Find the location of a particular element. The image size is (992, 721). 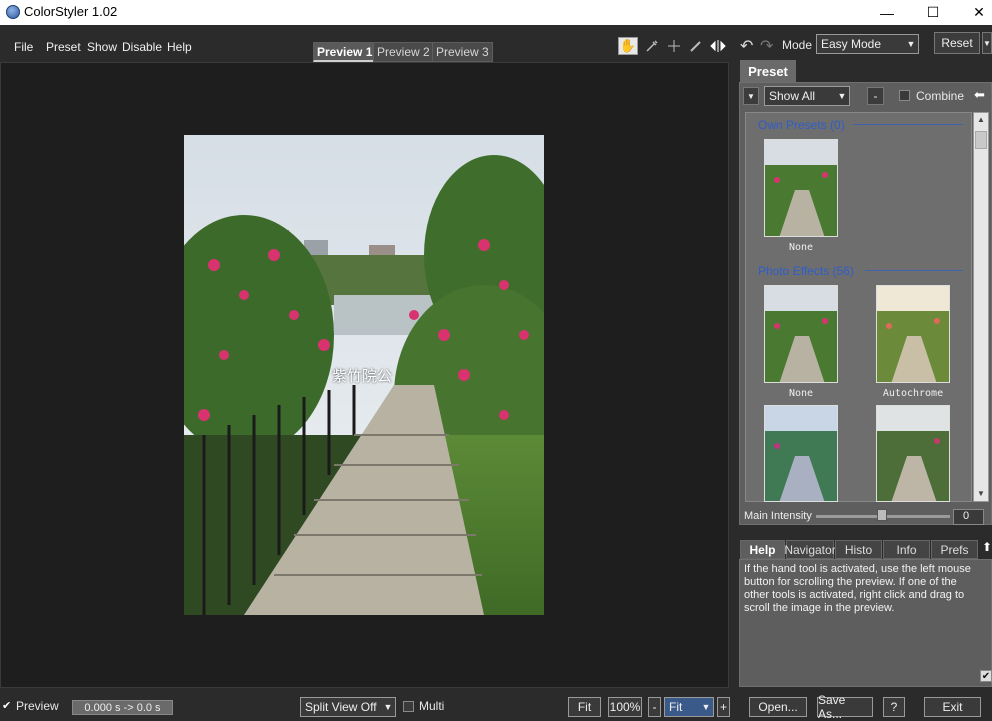

collapse-panel-icon: ⬅ is located at coordinates (979, 95).